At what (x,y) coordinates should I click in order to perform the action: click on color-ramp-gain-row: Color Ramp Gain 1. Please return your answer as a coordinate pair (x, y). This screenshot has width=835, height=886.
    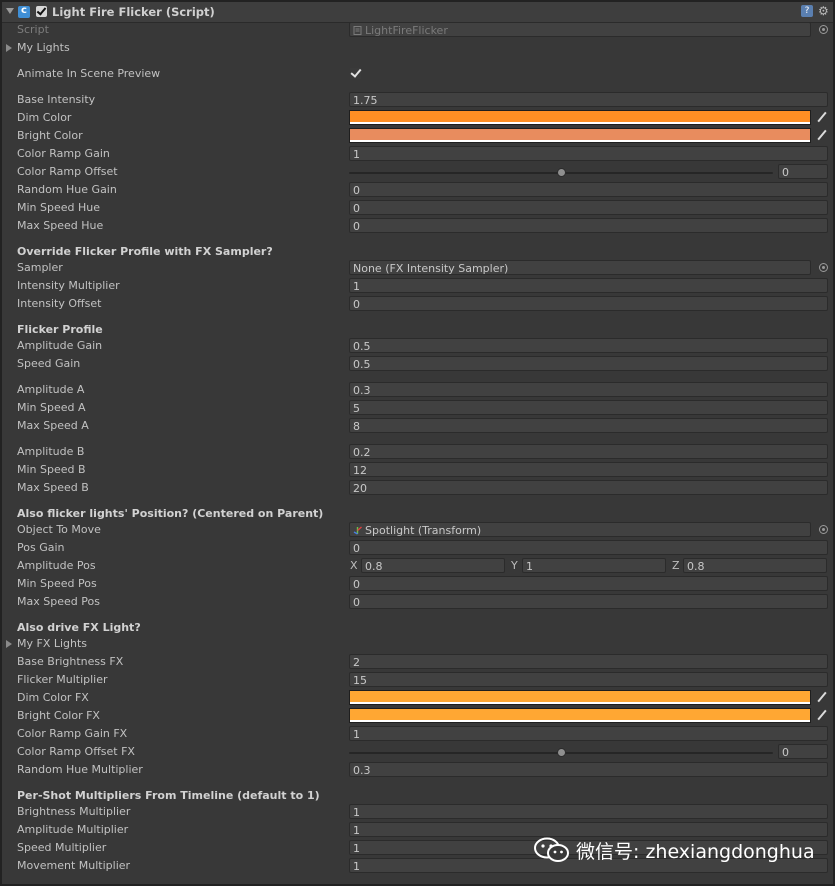
    Looking at the image, I should click on (417, 154).